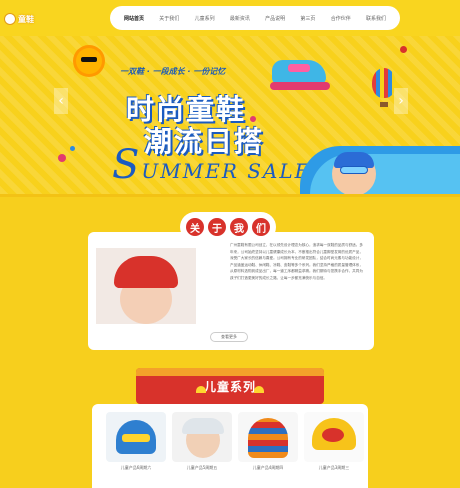 This screenshot has width=460, height=488. I want to click on banner-next-arrow: ›, so click(401, 101).